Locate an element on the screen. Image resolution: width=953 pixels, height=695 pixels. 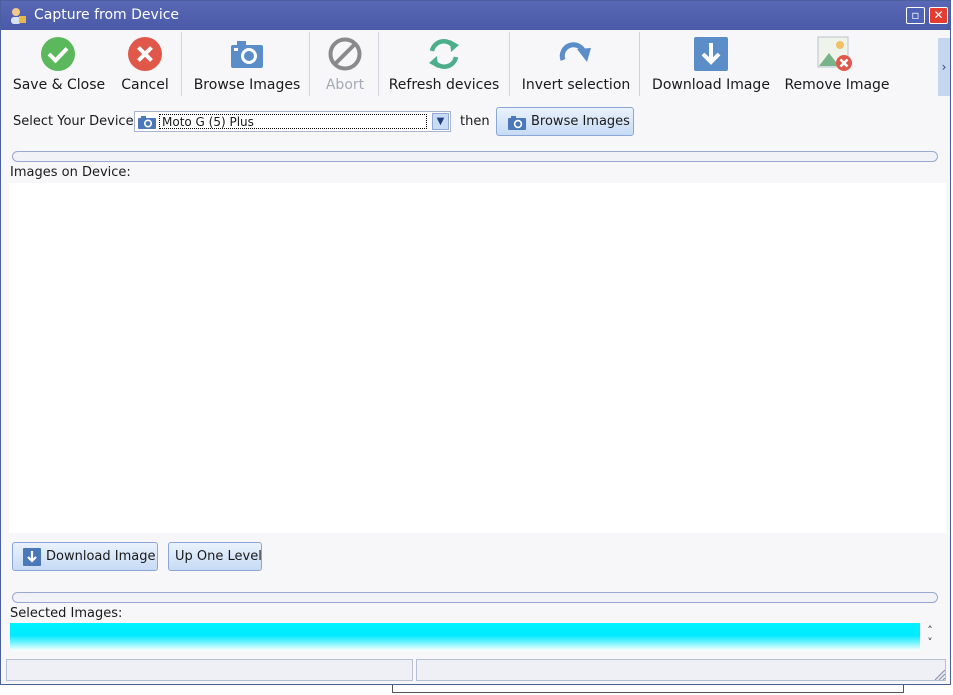
status-pane-left is located at coordinates (209, 670).